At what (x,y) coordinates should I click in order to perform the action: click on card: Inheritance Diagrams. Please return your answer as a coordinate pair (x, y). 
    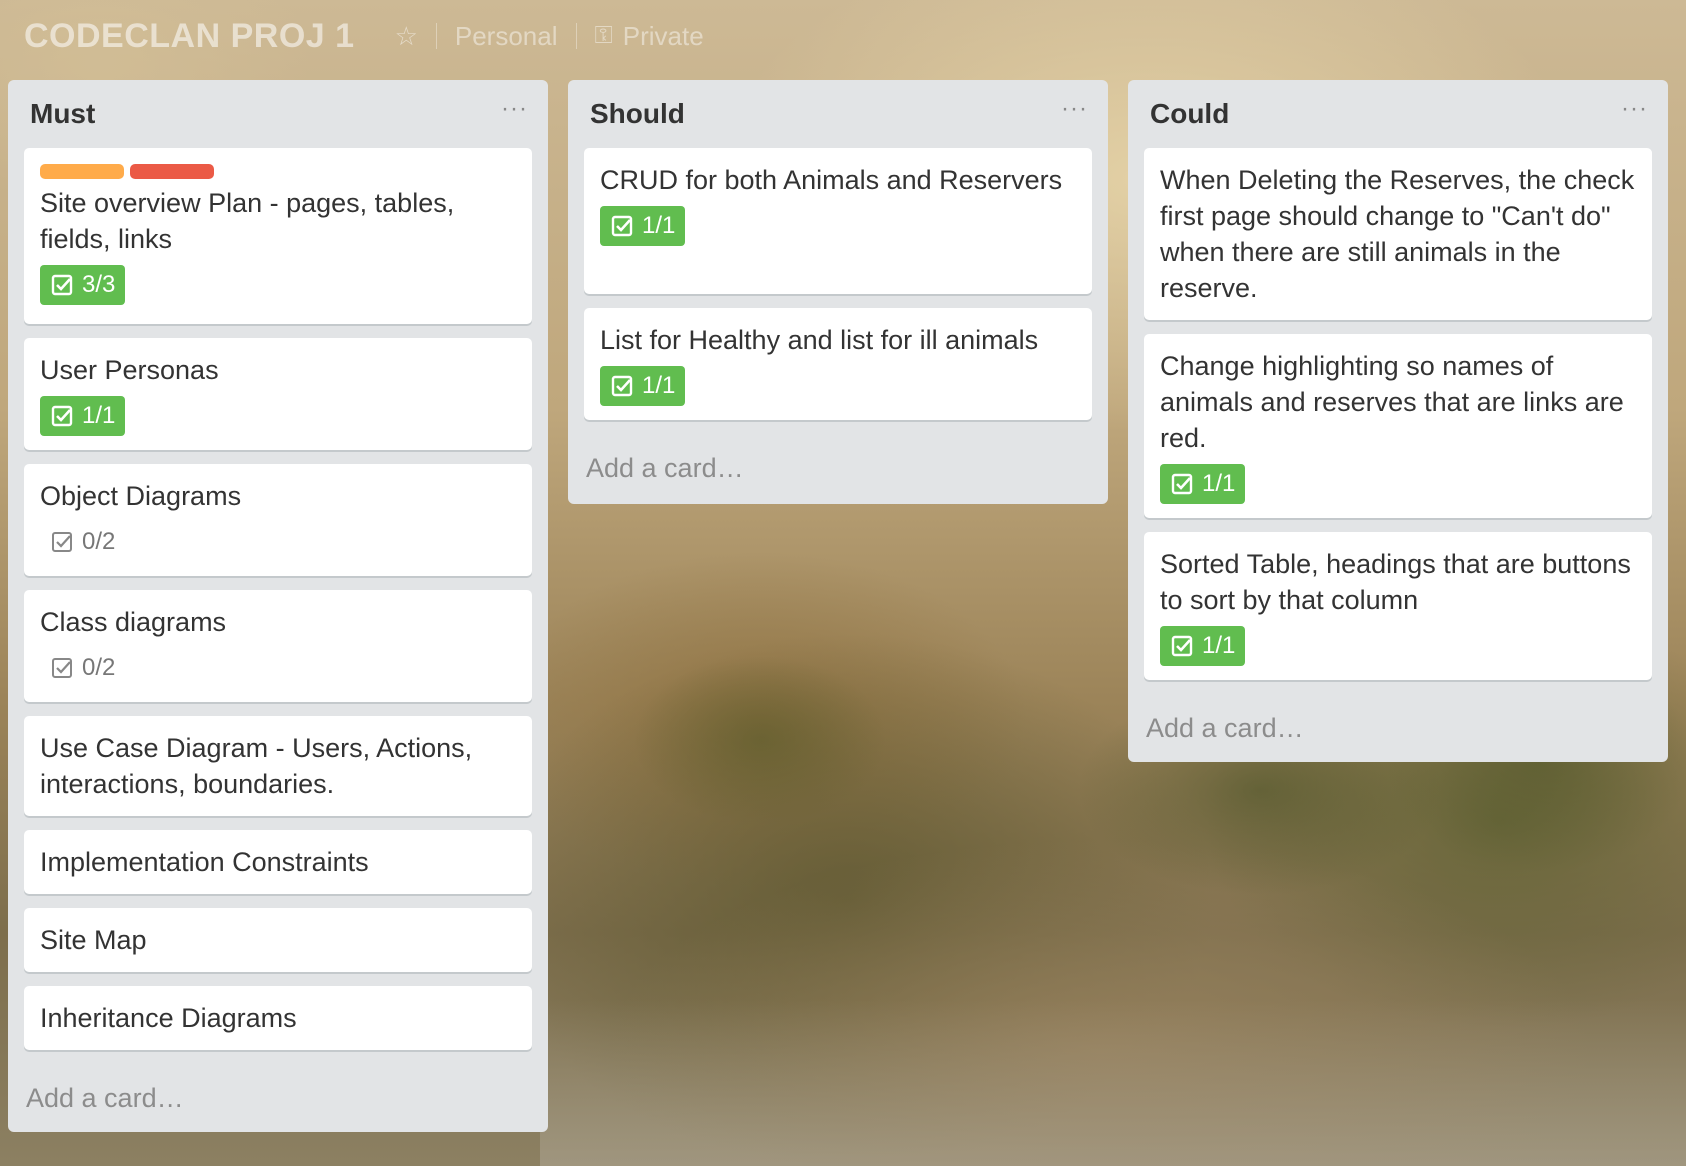
    Looking at the image, I should click on (278, 1018).